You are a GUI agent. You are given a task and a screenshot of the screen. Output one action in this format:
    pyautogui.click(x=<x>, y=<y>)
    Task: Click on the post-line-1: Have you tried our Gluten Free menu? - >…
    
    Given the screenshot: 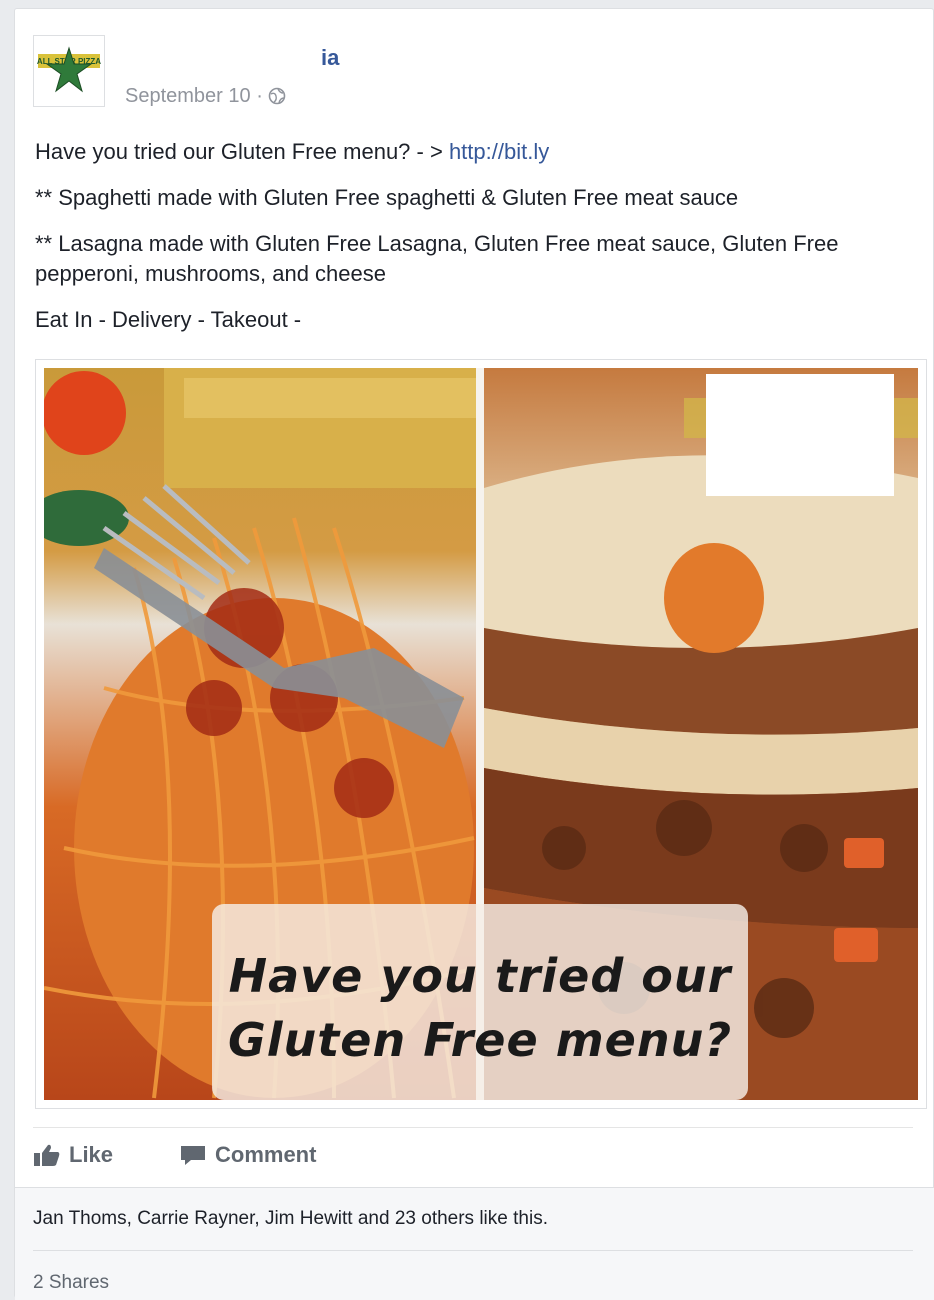 What is the action you would take?
    pyautogui.click(x=480, y=152)
    